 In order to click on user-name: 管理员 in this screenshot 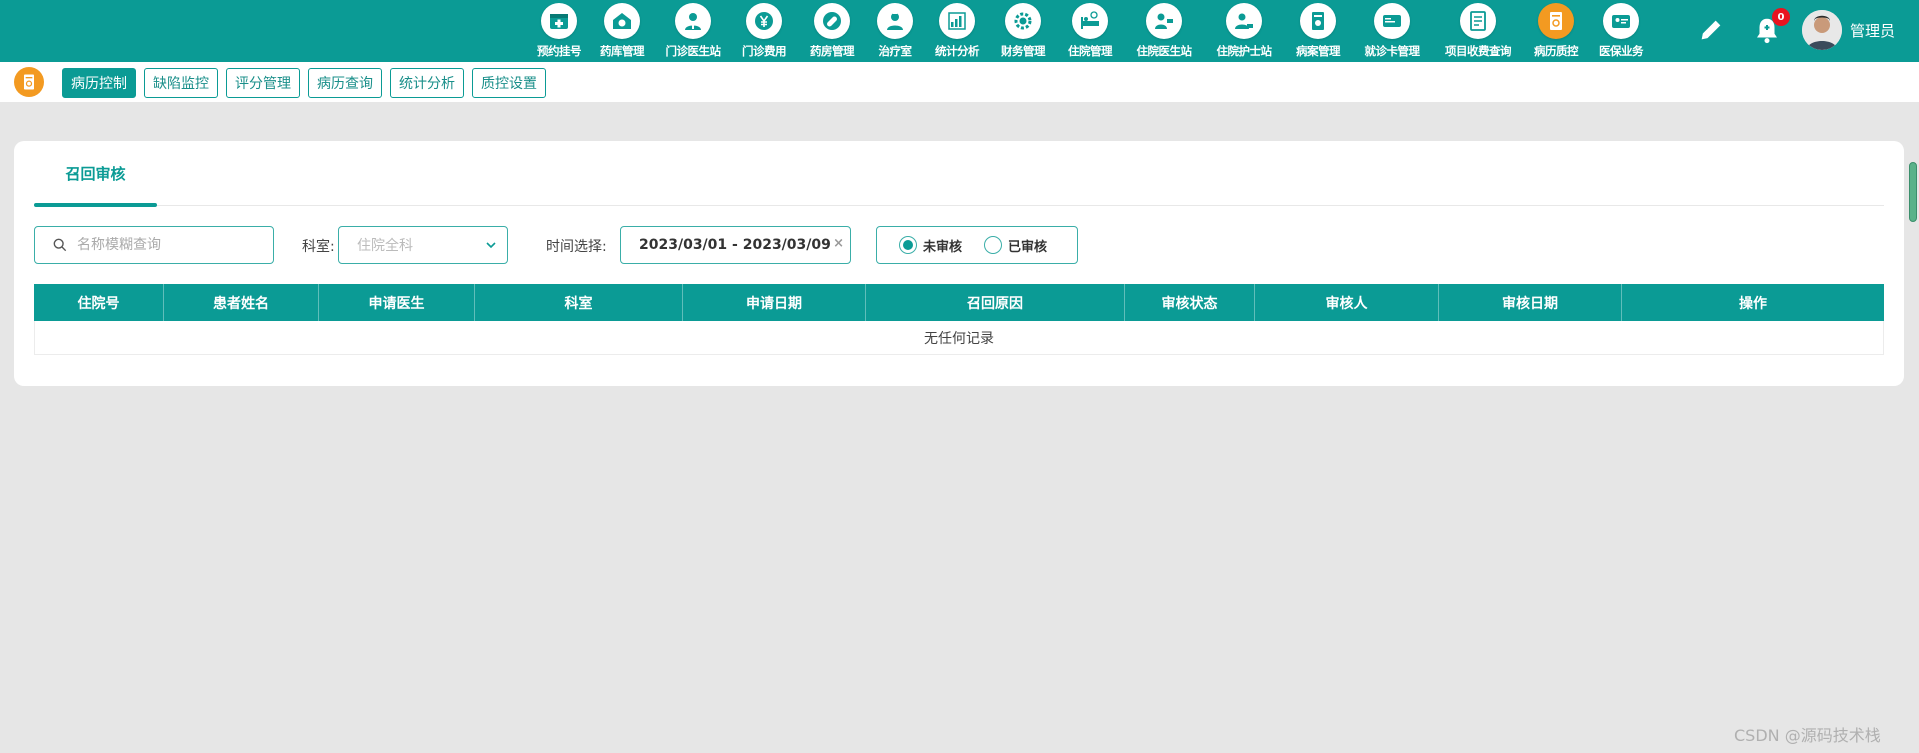, I will do `click(1872, 30)`.